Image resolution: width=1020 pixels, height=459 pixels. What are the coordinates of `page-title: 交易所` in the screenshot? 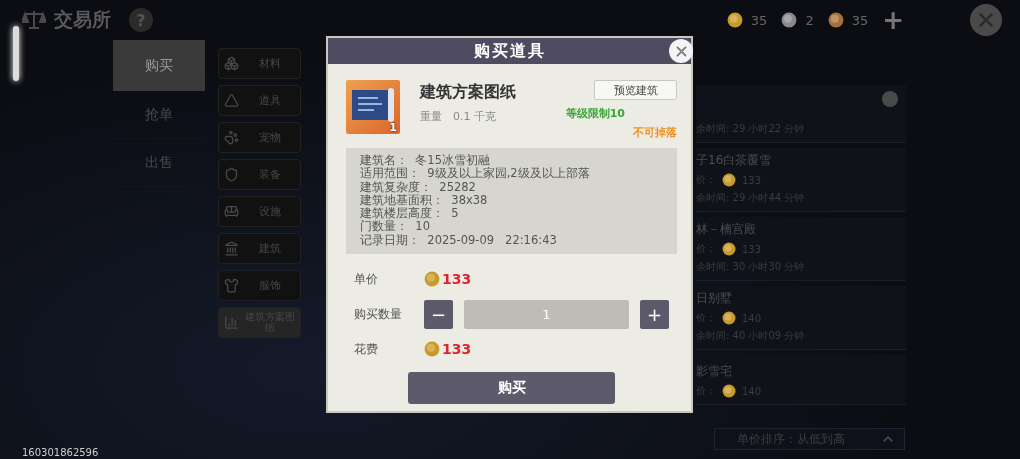 It's located at (82, 19).